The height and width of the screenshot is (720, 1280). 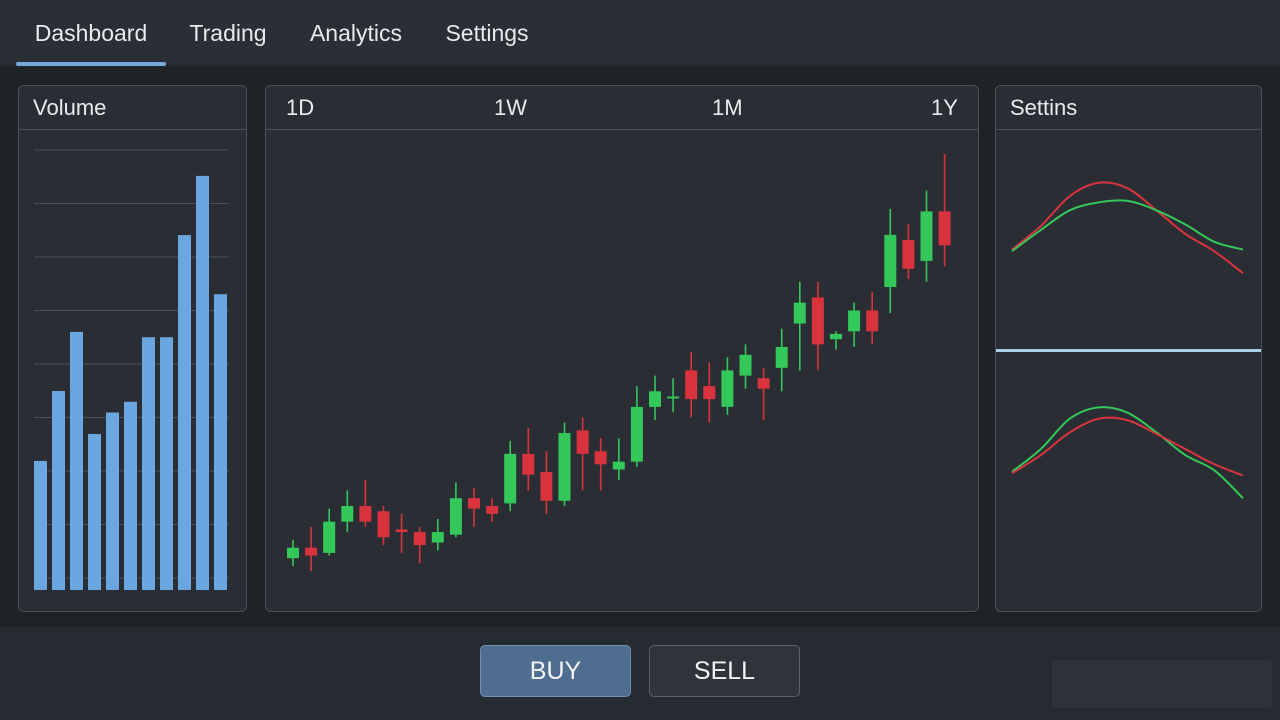 What do you see at coordinates (622, 108) in the screenshot?
I see `price-panel-header: 1D 1W 1M 1Y` at bounding box center [622, 108].